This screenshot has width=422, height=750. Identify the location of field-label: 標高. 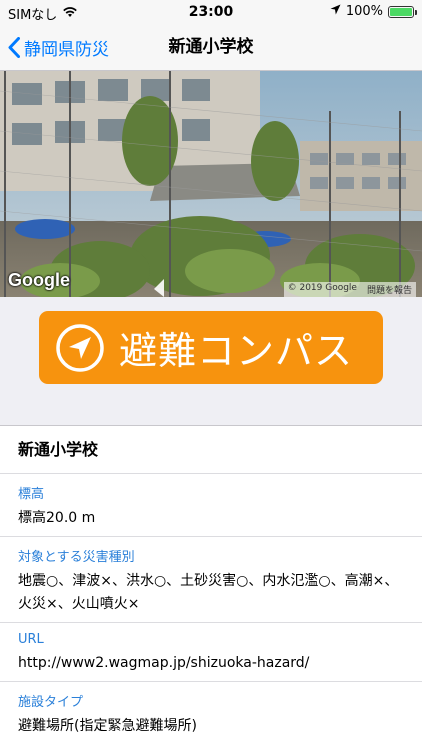
(31, 494).